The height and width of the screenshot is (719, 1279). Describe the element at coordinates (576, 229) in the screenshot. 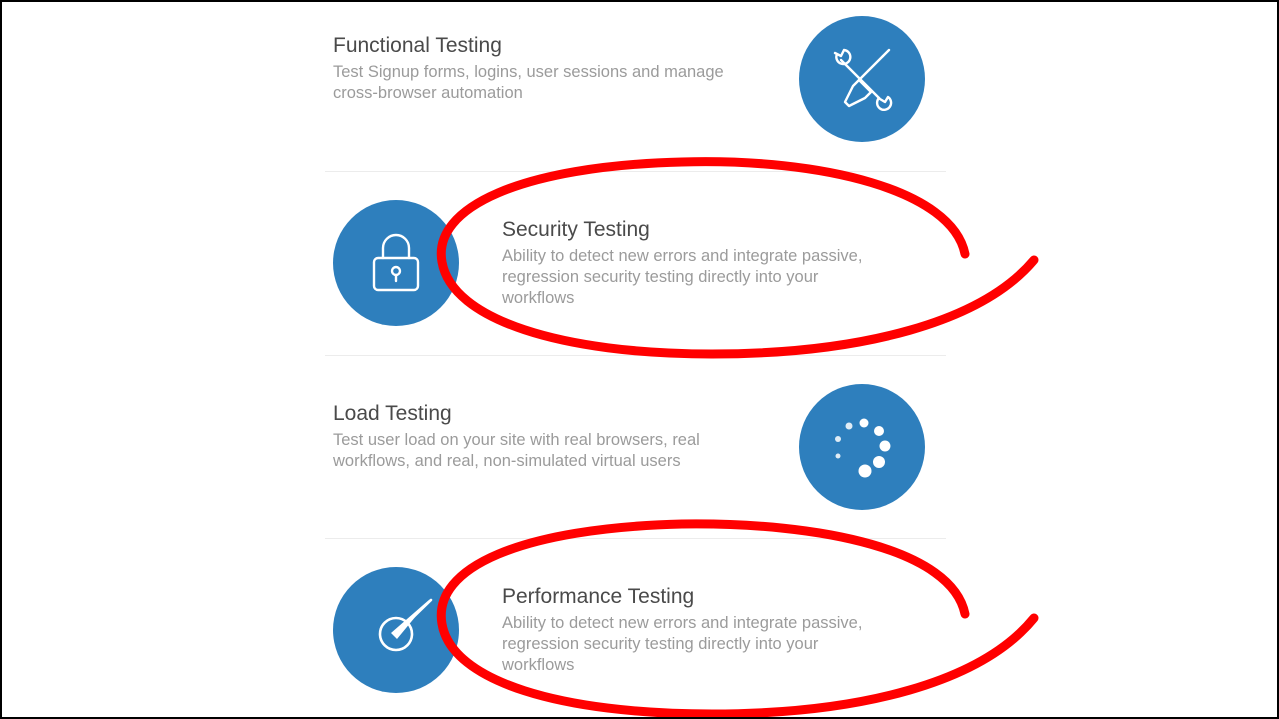

I see `feature-title: Security Testing` at that location.